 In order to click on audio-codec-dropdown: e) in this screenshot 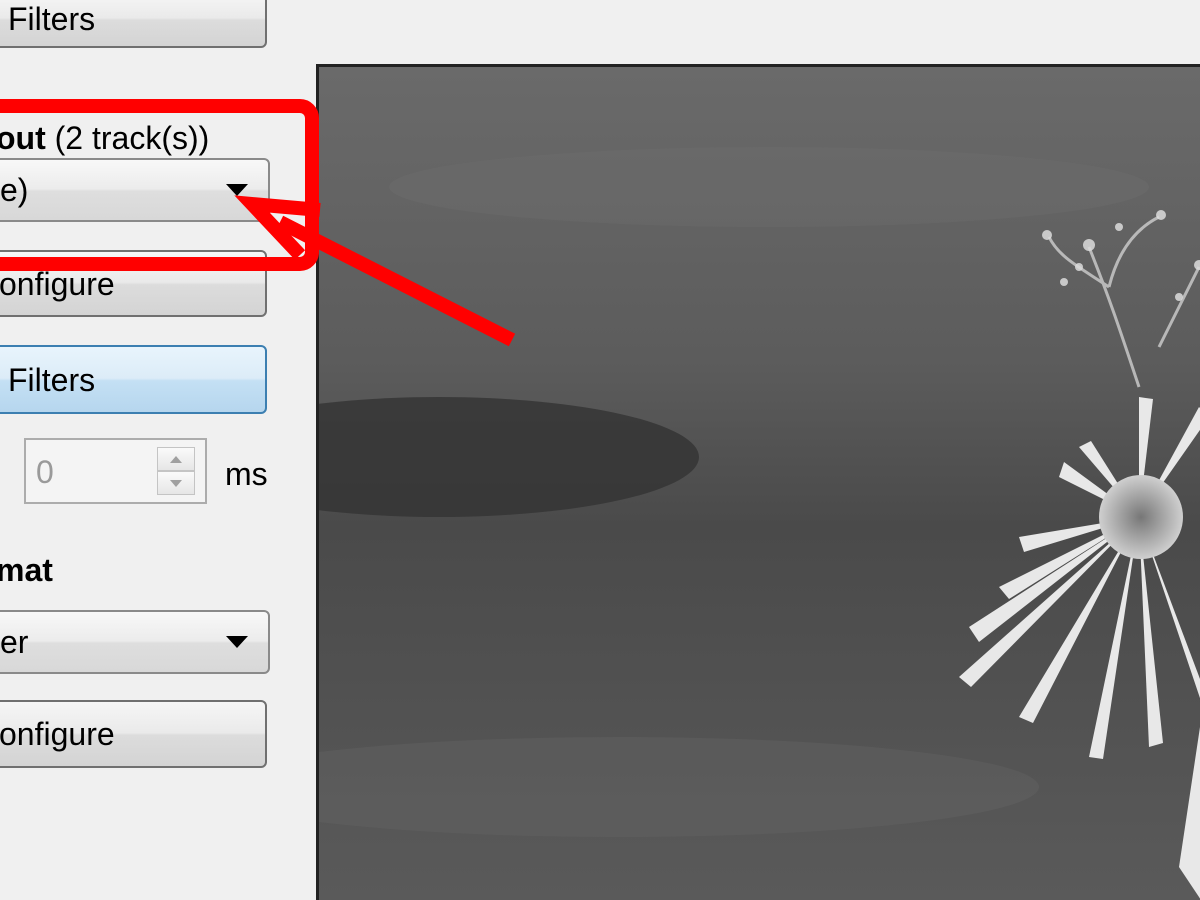, I will do `click(135, 190)`.